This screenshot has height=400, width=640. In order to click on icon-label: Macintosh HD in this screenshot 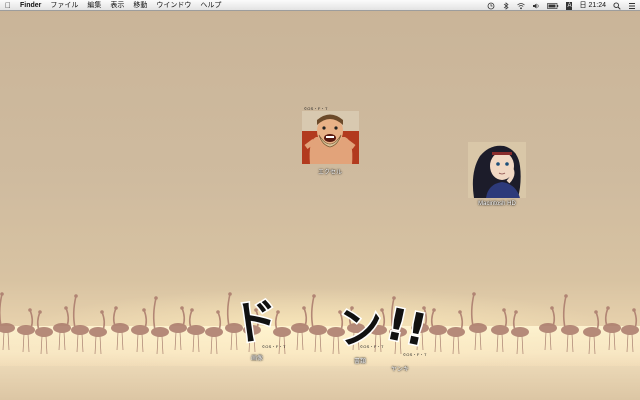, I will do `click(497, 204)`.